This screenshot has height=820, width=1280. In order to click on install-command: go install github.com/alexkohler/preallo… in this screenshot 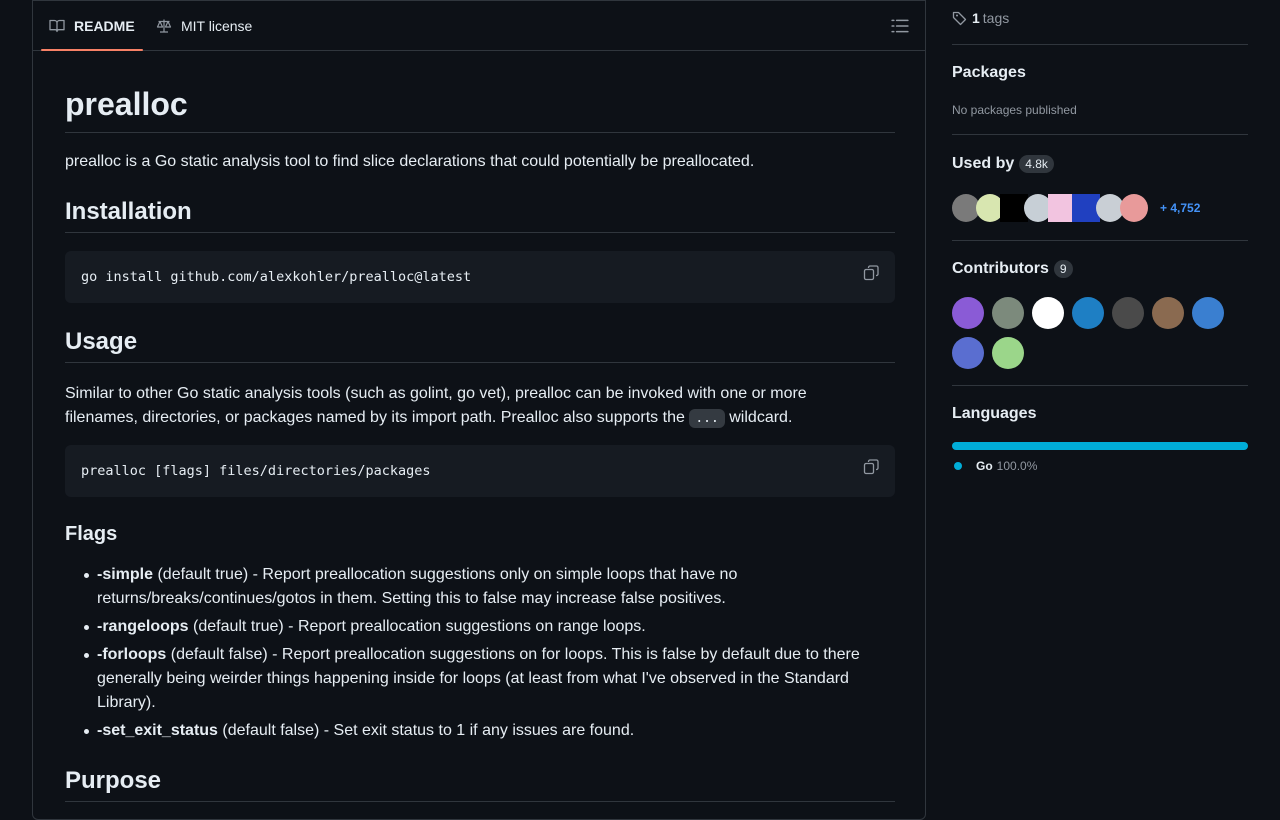, I will do `click(276, 277)`.